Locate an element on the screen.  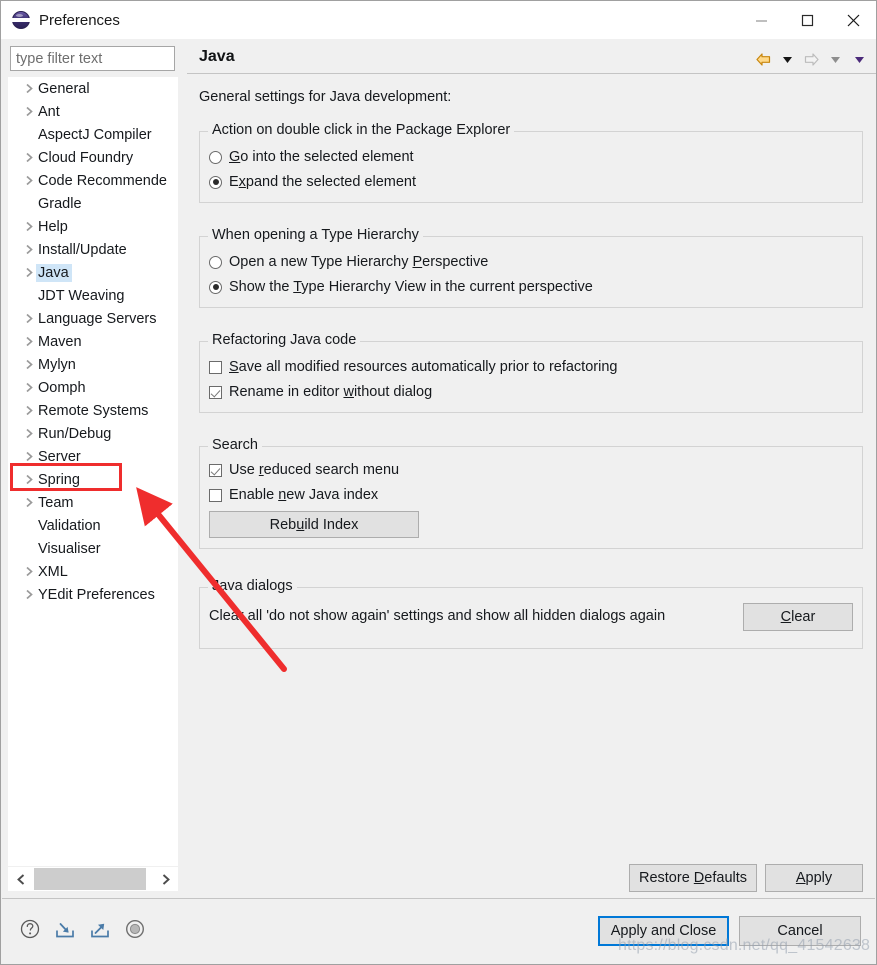
button-label: Cancel is located at coordinates (800, 931).